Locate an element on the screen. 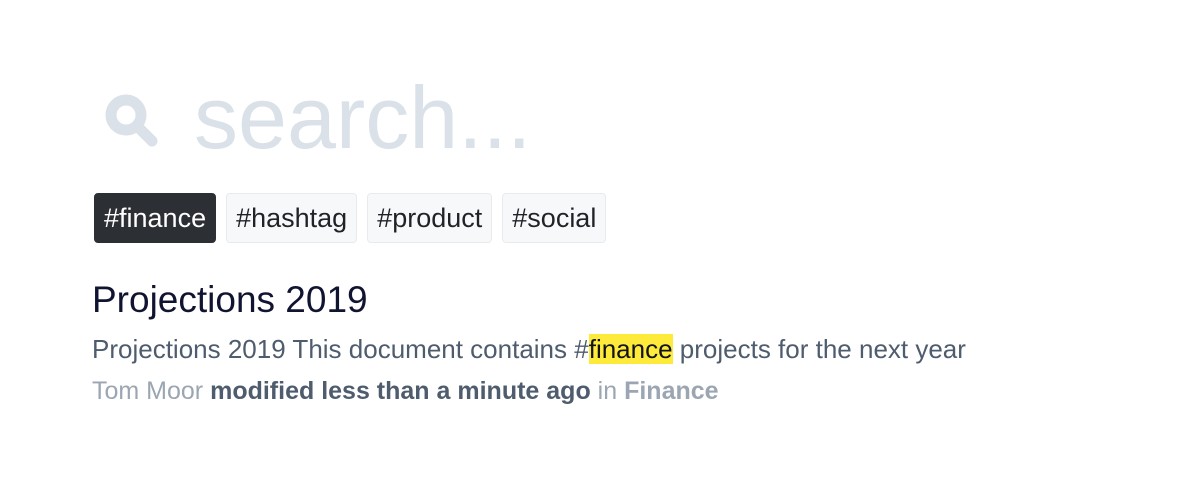  result-modified: modified less than a minute ago is located at coordinates (400, 391).